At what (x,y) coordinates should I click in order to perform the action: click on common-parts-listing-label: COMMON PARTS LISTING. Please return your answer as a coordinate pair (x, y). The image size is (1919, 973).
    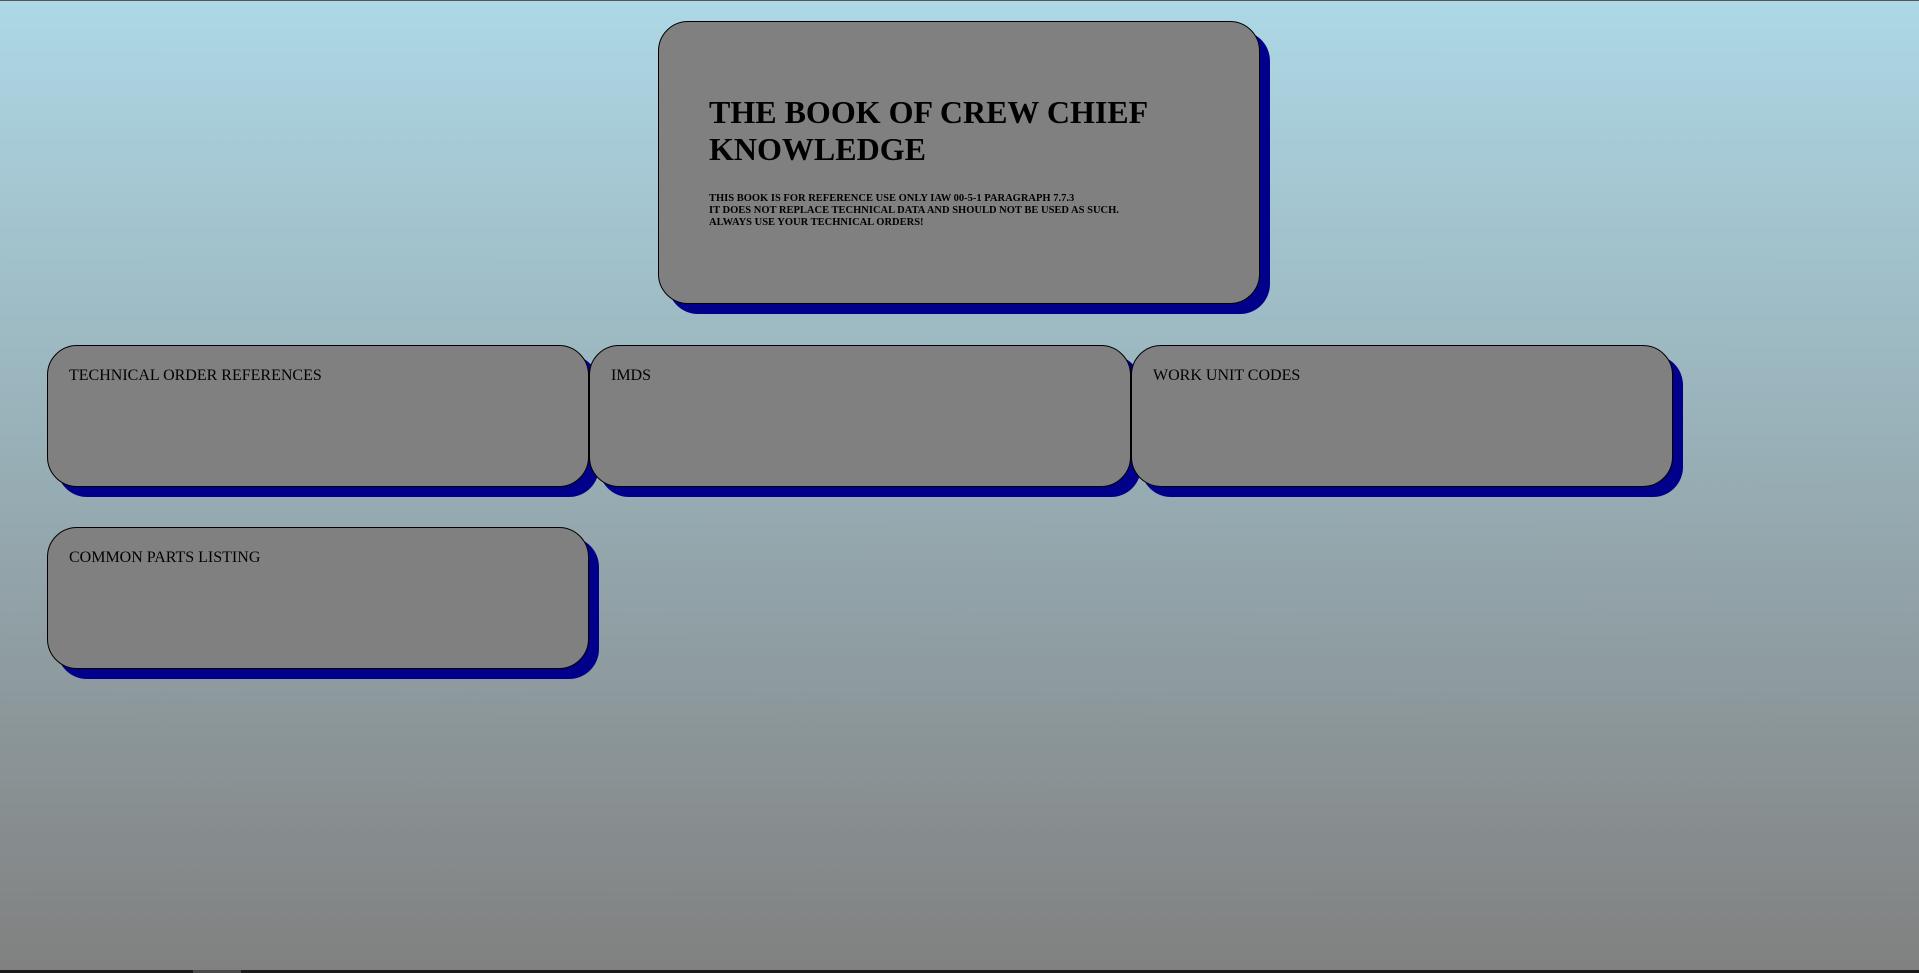
    Looking at the image, I should click on (165, 557).